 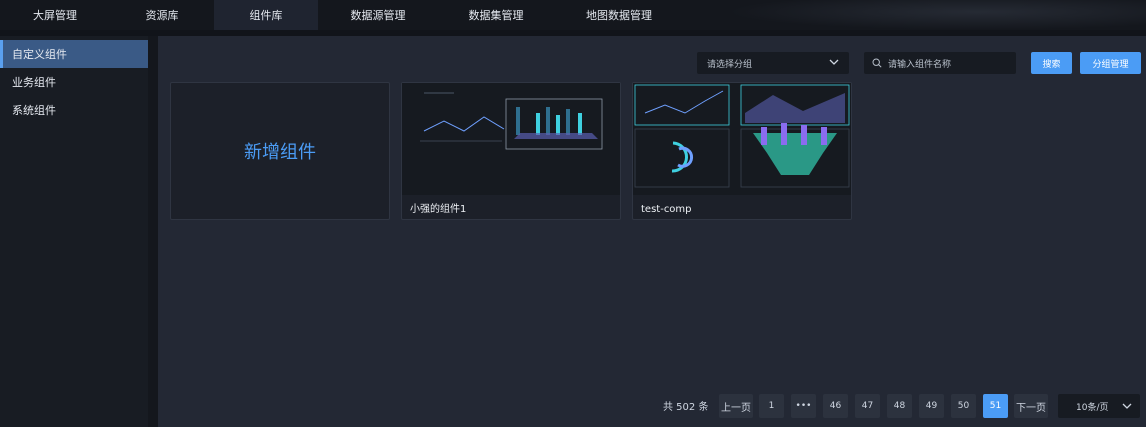 What do you see at coordinates (496, 15) in the screenshot?
I see `tab-dataset-management: 数据集管理` at bounding box center [496, 15].